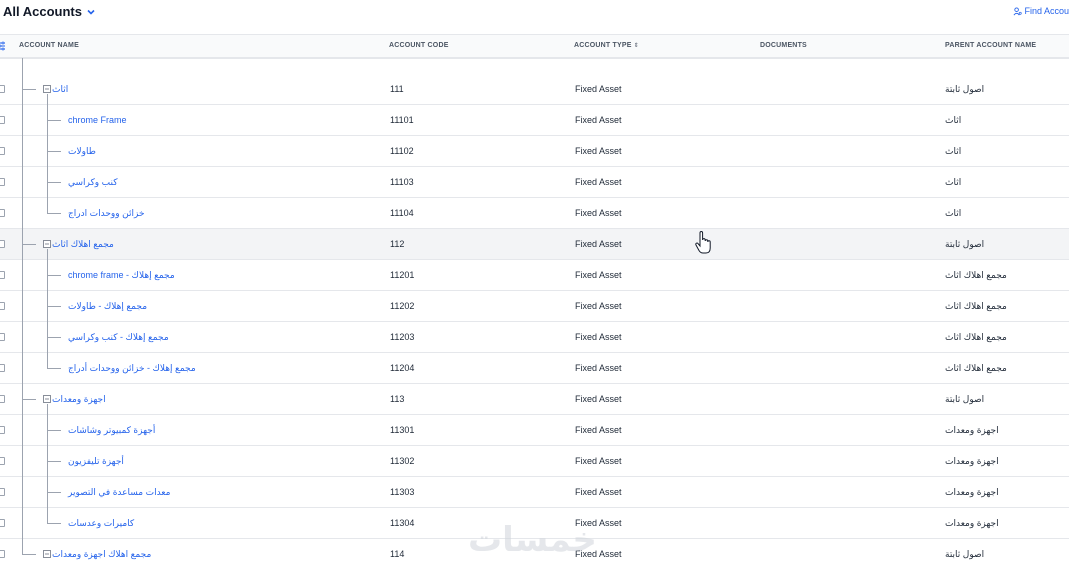 This screenshot has height=565, width=1069. I want to click on chevron-down-icon, so click(91, 12).